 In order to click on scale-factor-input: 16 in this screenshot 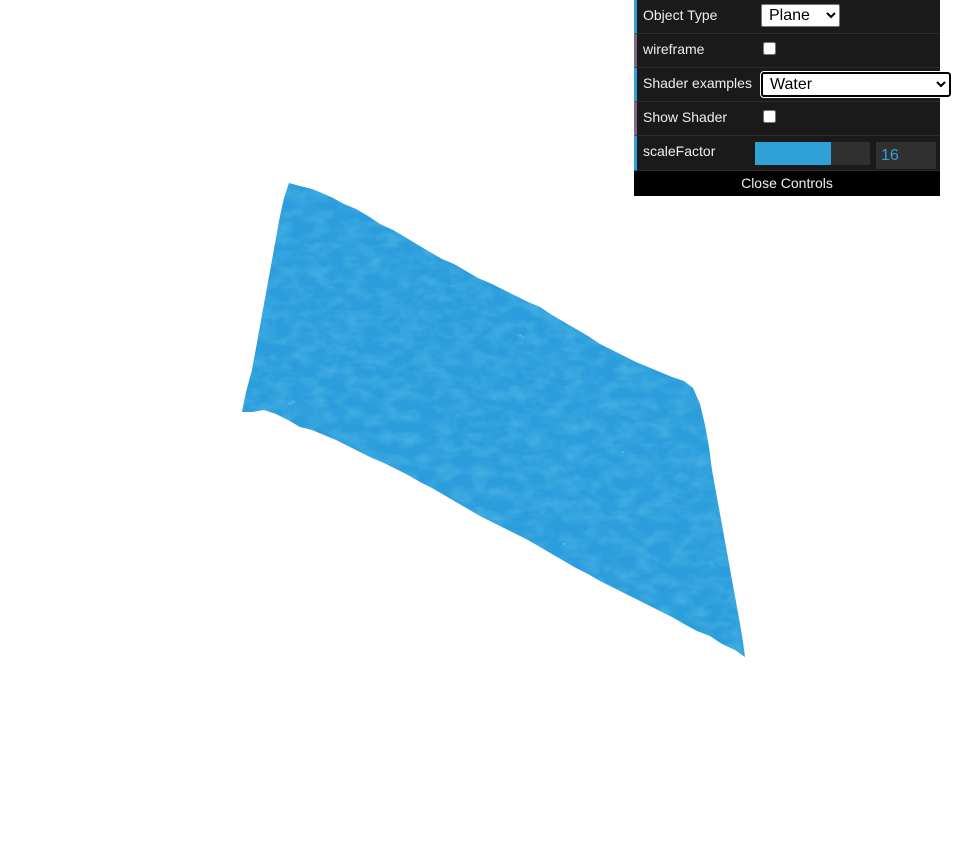, I will do `click(906, 155)`.